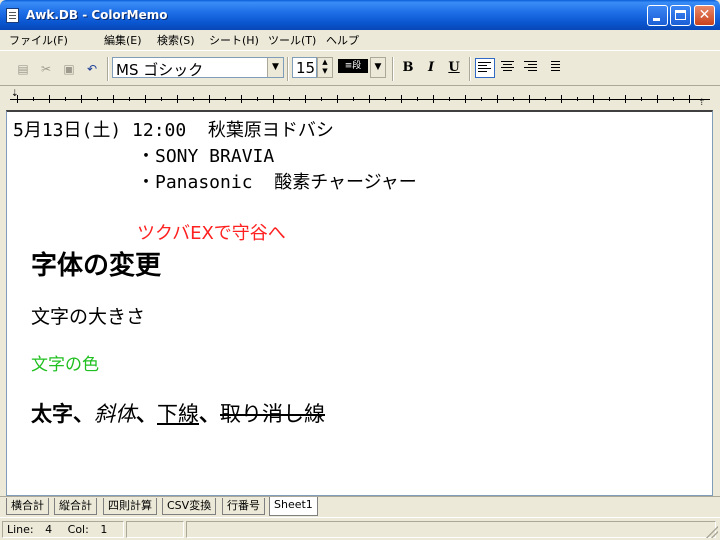  What do you see at coordinates (234, 40) in the screenshot?
I see `menu-sheet: シート(H)` at bounding box center [234, 40].